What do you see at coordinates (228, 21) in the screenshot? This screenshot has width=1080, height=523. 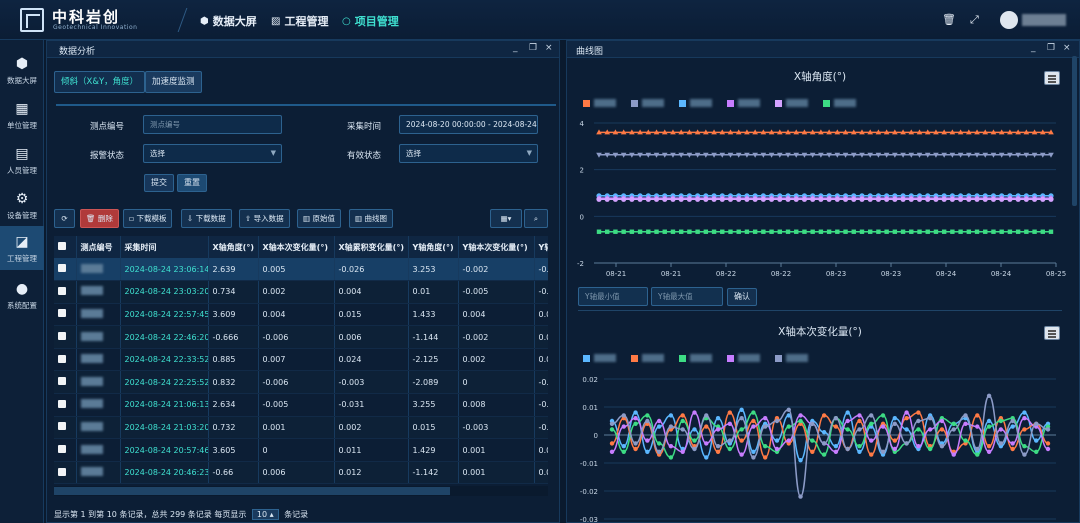 I see `nav-data-screen: ⬢ 数据大屏` at bounding box center [228, 21].